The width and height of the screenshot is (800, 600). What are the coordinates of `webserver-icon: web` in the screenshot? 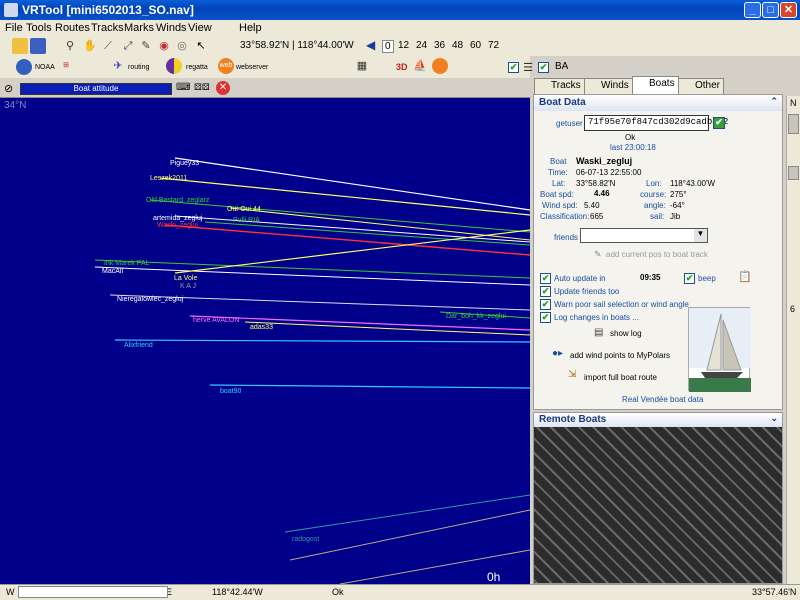 It's located at (226, 66).